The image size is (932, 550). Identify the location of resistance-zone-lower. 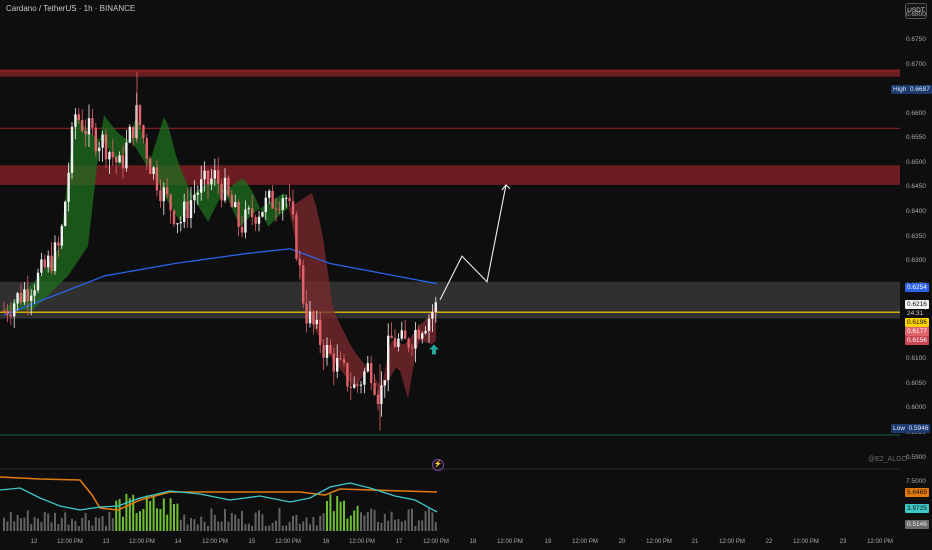
(450, 175).